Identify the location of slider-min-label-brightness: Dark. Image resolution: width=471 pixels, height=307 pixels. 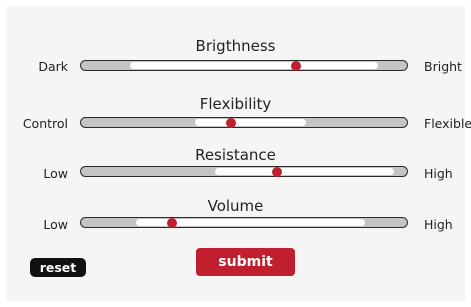
(53, 66).